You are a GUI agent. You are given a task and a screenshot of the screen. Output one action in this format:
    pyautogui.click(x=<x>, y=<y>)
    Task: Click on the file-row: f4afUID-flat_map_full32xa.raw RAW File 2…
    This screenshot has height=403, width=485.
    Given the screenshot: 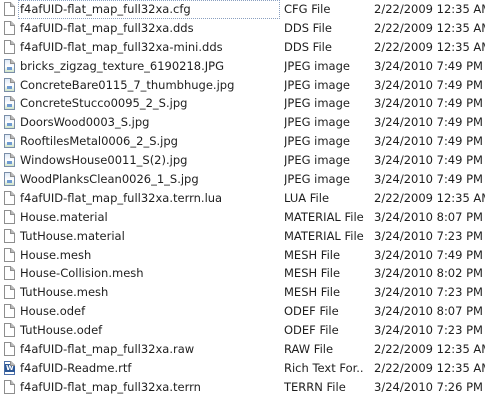 What is the action you would take?
    pyautogui.click(x=242, y=349)
    